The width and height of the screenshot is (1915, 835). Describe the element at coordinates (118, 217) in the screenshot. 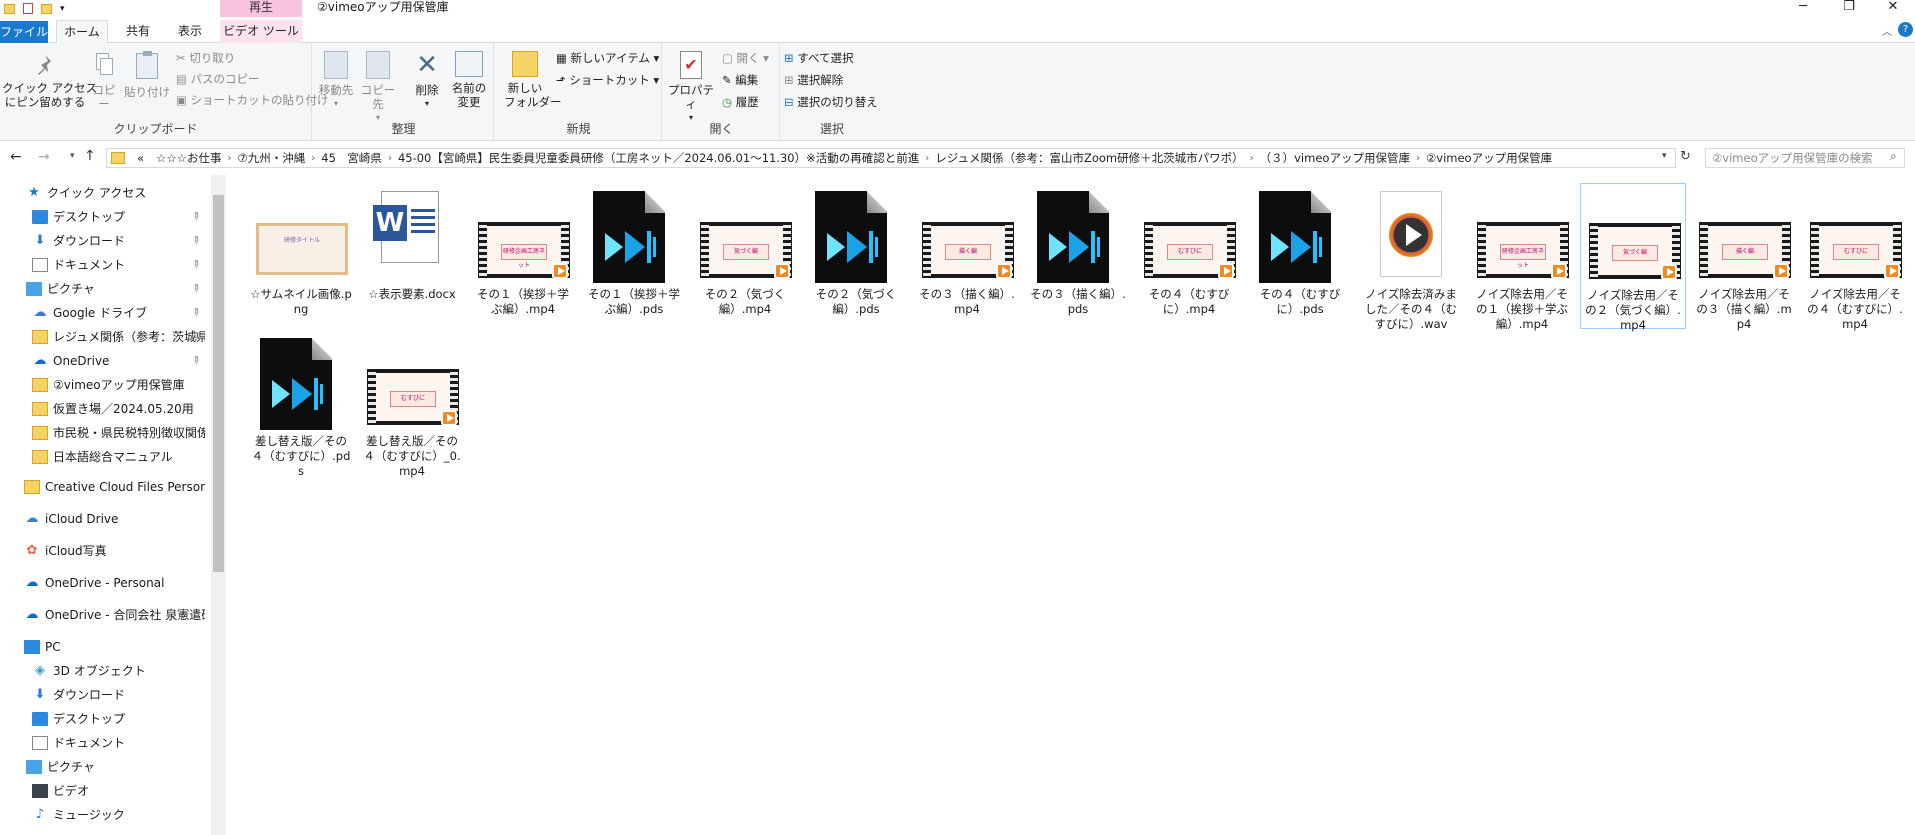

I see `nav-item: デスクトップ ✎` at that location.